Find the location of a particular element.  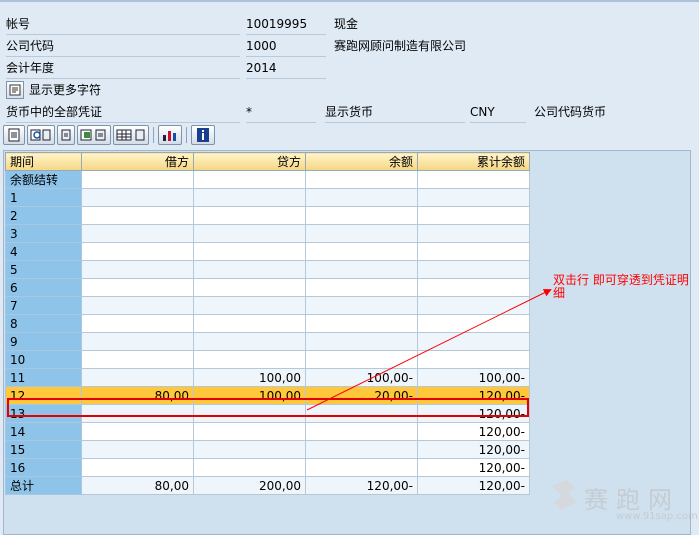

table-row: 7 is located at coordinates (267, 305).